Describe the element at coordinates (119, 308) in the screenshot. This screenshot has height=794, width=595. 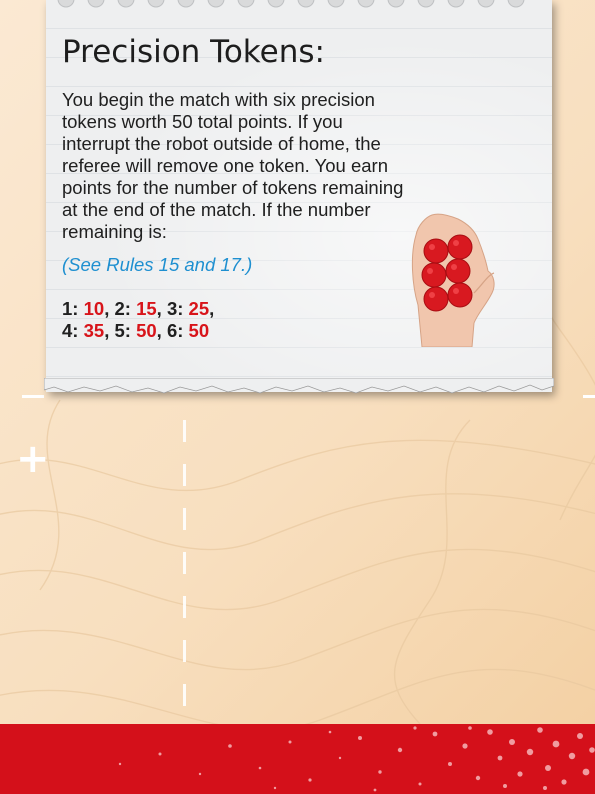
I see `score-count: 2` at that location.